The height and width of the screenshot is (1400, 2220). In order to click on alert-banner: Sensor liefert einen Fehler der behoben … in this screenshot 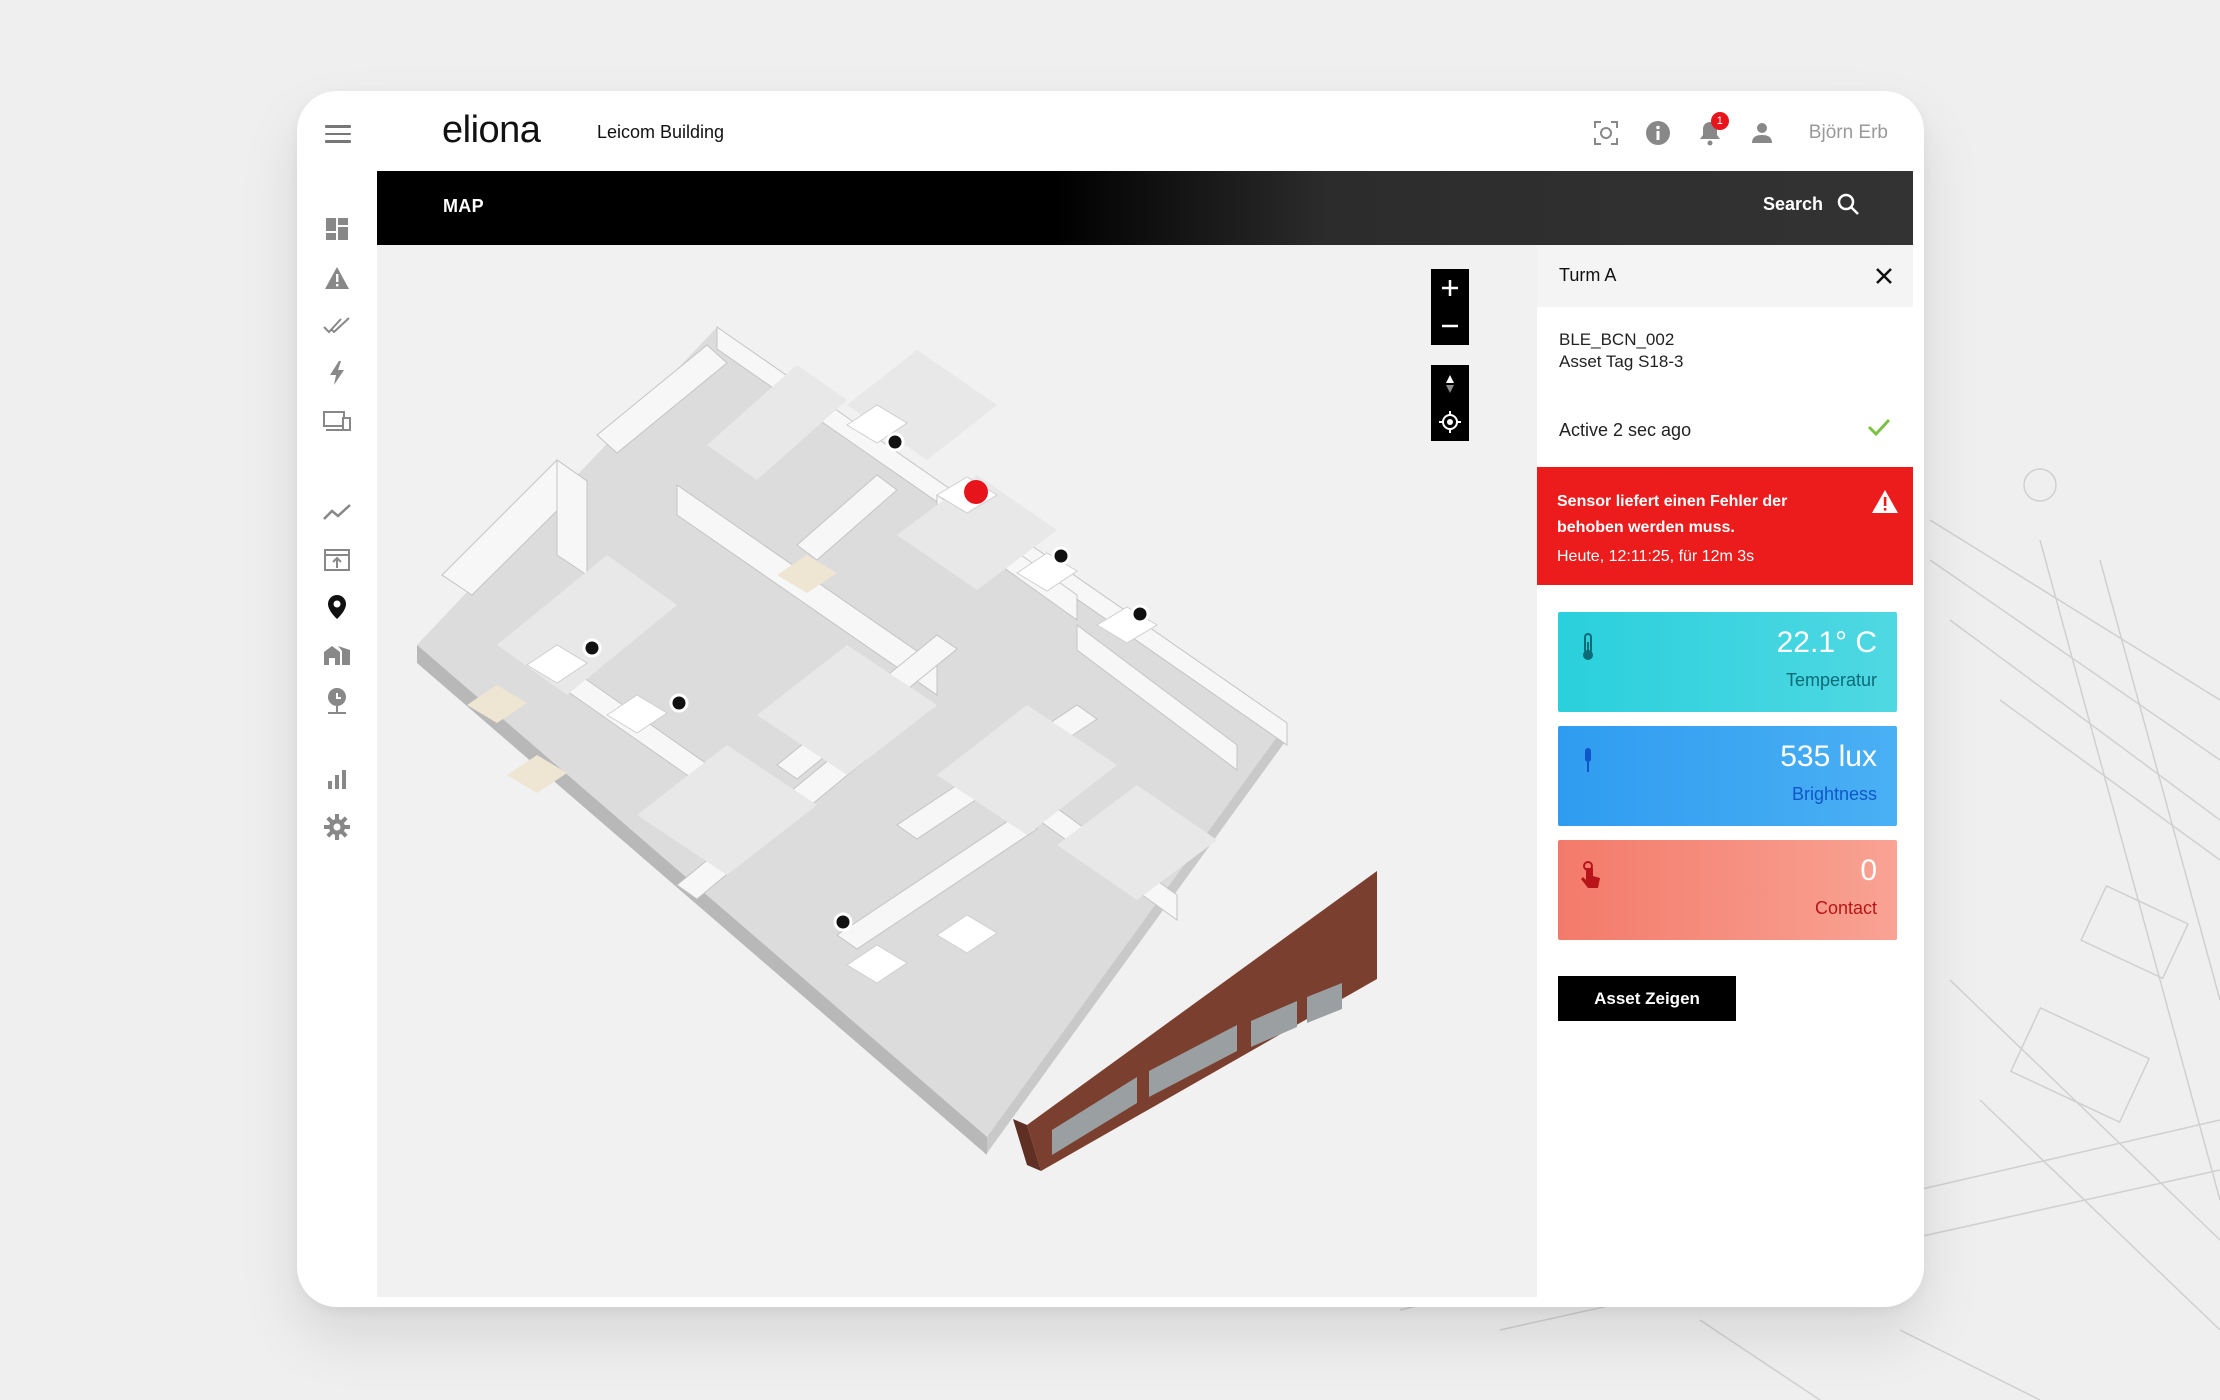, I will do `click(1725, 526)`.